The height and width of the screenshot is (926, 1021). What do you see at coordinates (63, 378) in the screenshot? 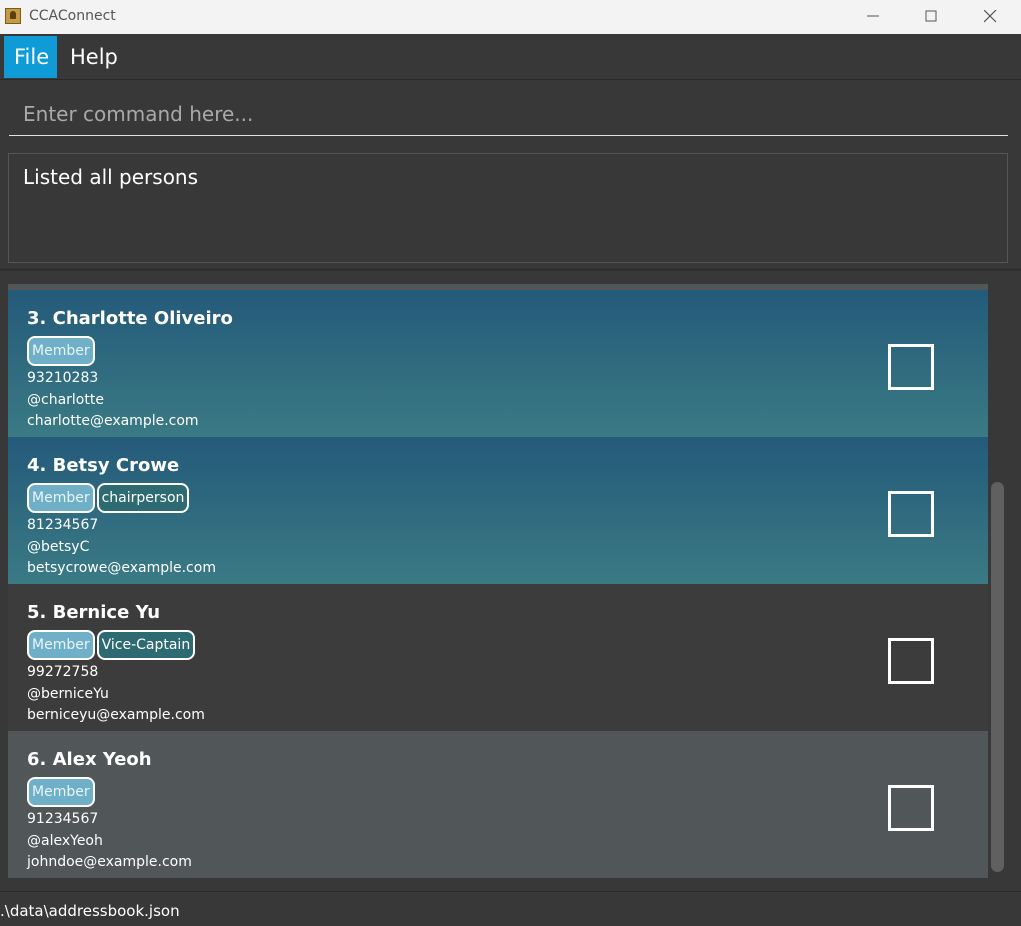
I see `person-phone: 93210283` at bounding box center [63, 378].